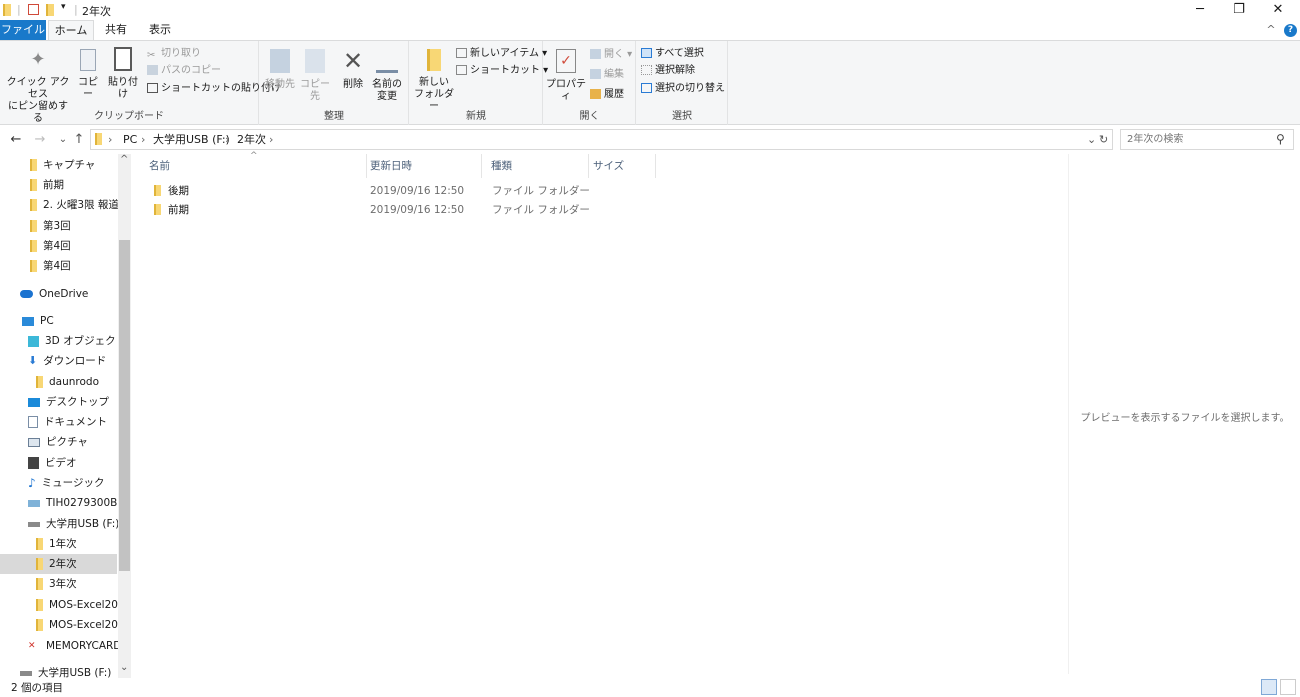  I want to click on close-button: ✕, so click(1278, 10).